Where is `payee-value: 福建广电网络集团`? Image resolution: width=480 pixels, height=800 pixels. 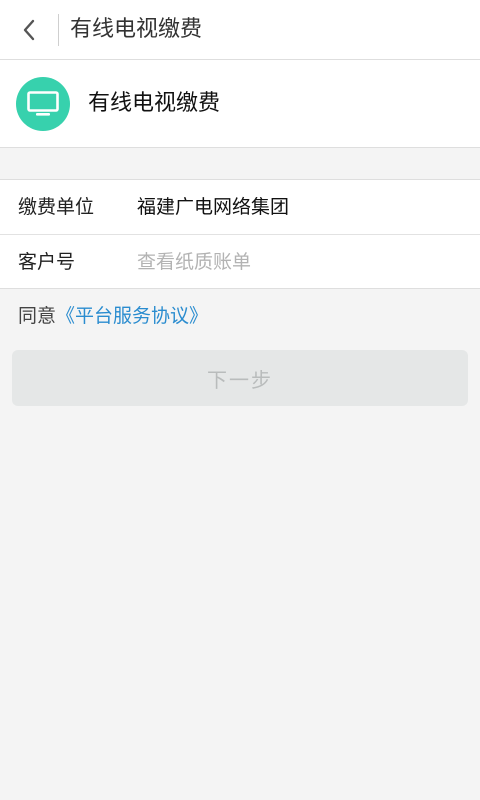 payee-value: 福建广电网络集团 is located at coordinates (213, 207).